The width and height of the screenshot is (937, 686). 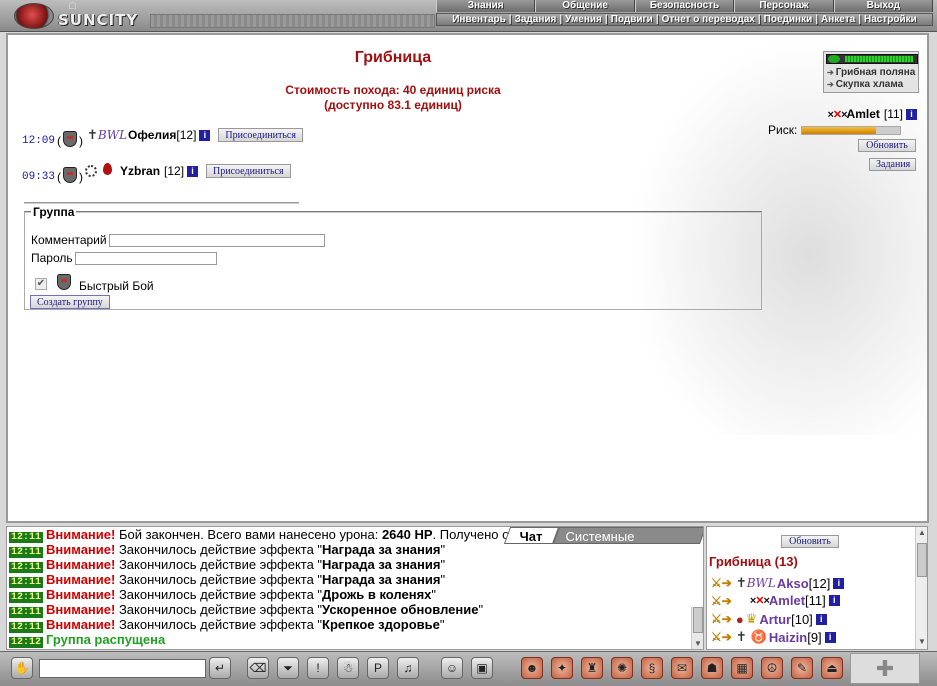 What do you see at coordinates (217, 240) in the screenshot?
I see `comment-input` at bounding box center [217, 240].